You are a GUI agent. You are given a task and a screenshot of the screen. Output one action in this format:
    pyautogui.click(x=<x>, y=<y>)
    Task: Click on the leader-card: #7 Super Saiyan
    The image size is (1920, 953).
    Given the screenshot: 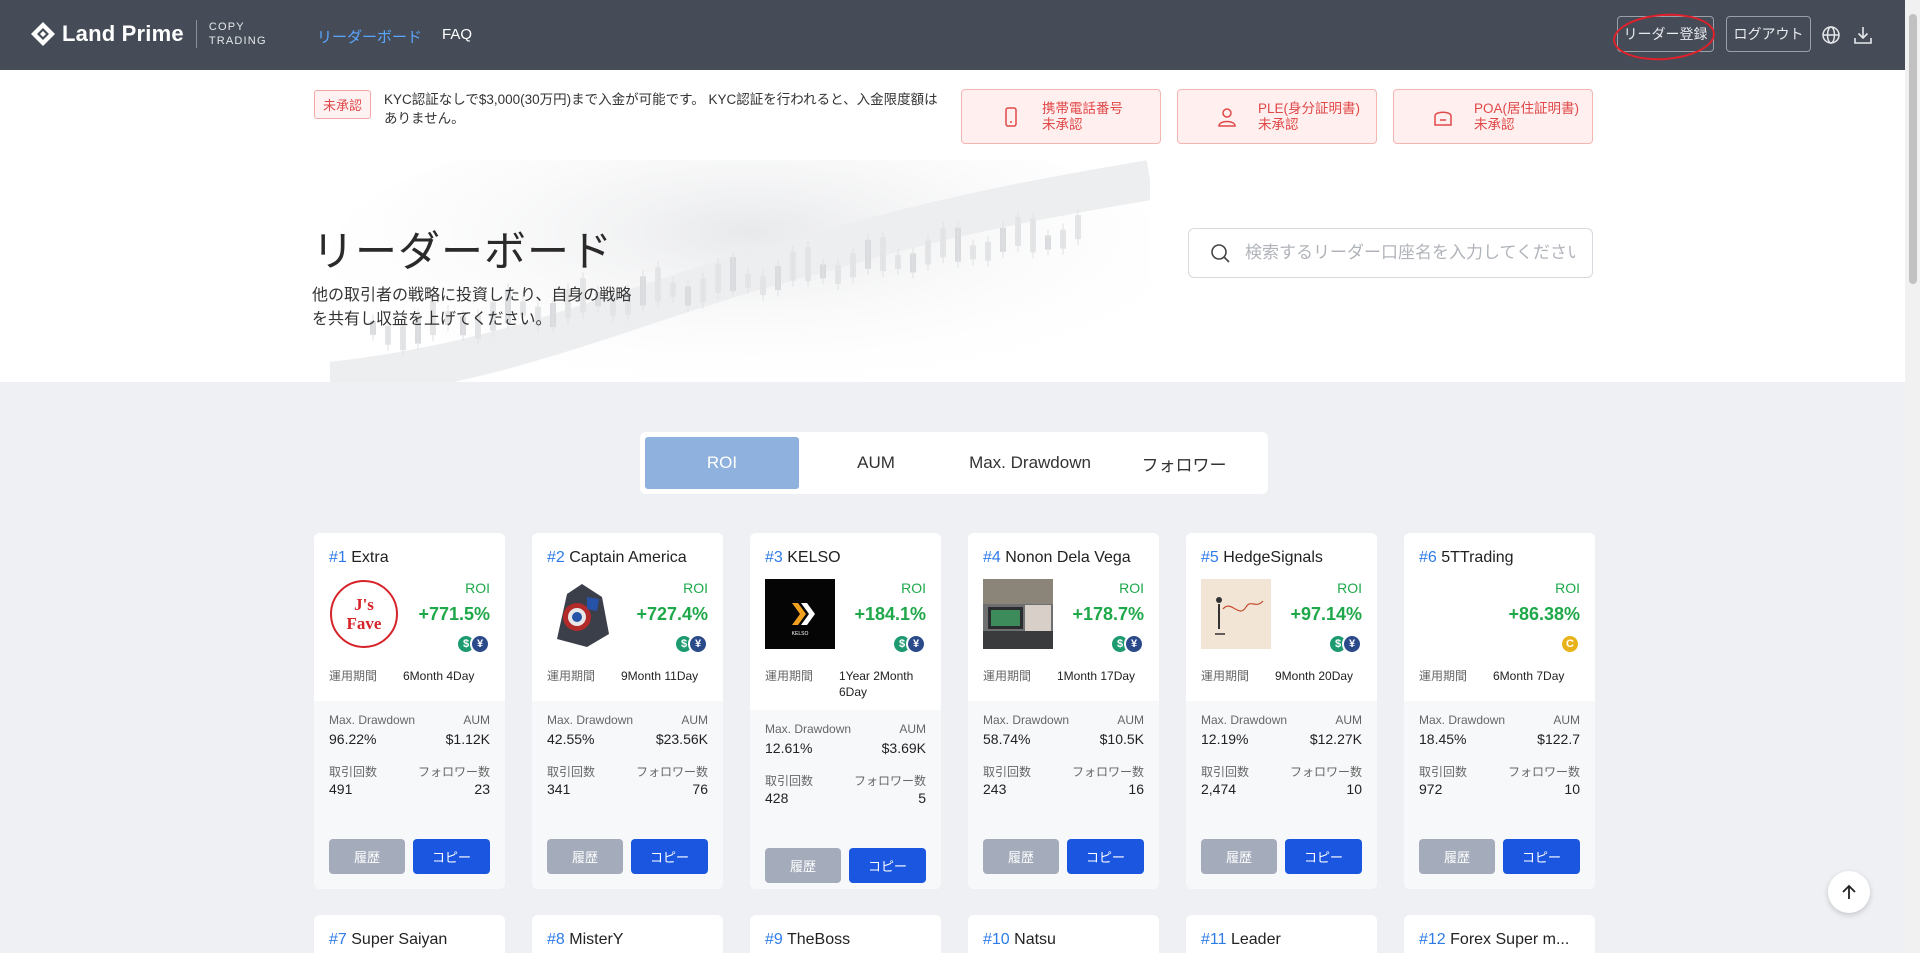 What is the action you would take?
    pyautogui.click(x=409, y=934)
    